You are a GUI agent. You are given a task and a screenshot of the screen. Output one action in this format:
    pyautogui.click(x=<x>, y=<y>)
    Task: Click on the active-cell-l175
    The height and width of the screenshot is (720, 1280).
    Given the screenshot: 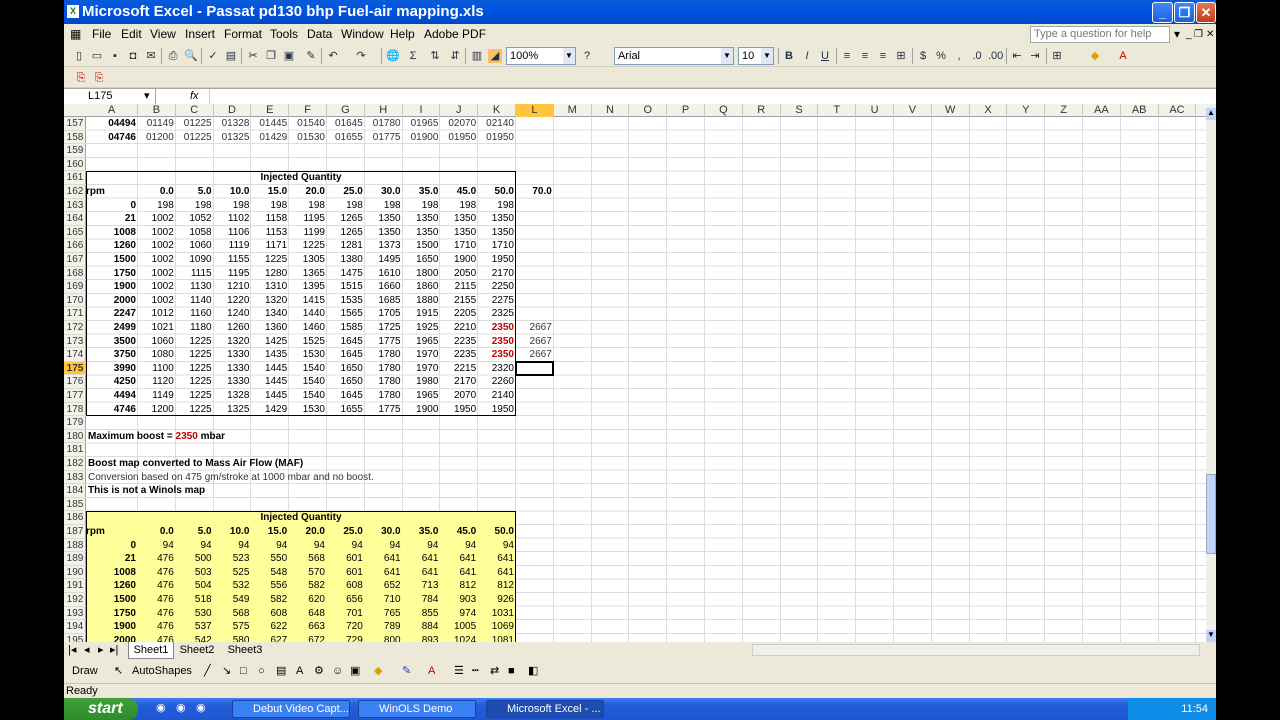 What is the action you would take?
    pyautogui.click(x=534, y=368)
    